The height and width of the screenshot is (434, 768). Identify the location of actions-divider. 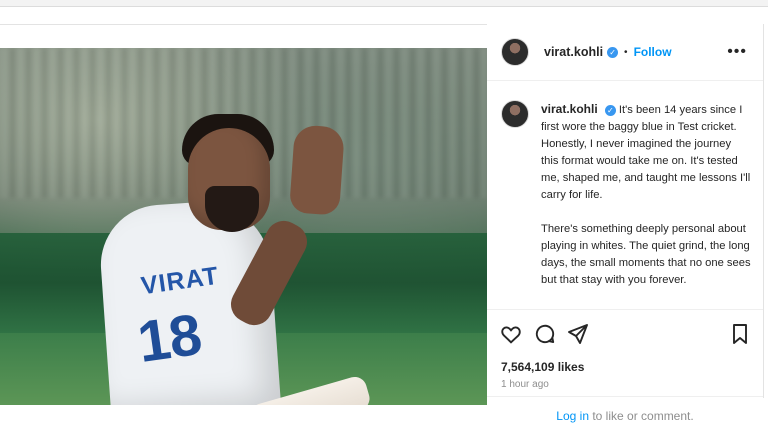
(625, 310).